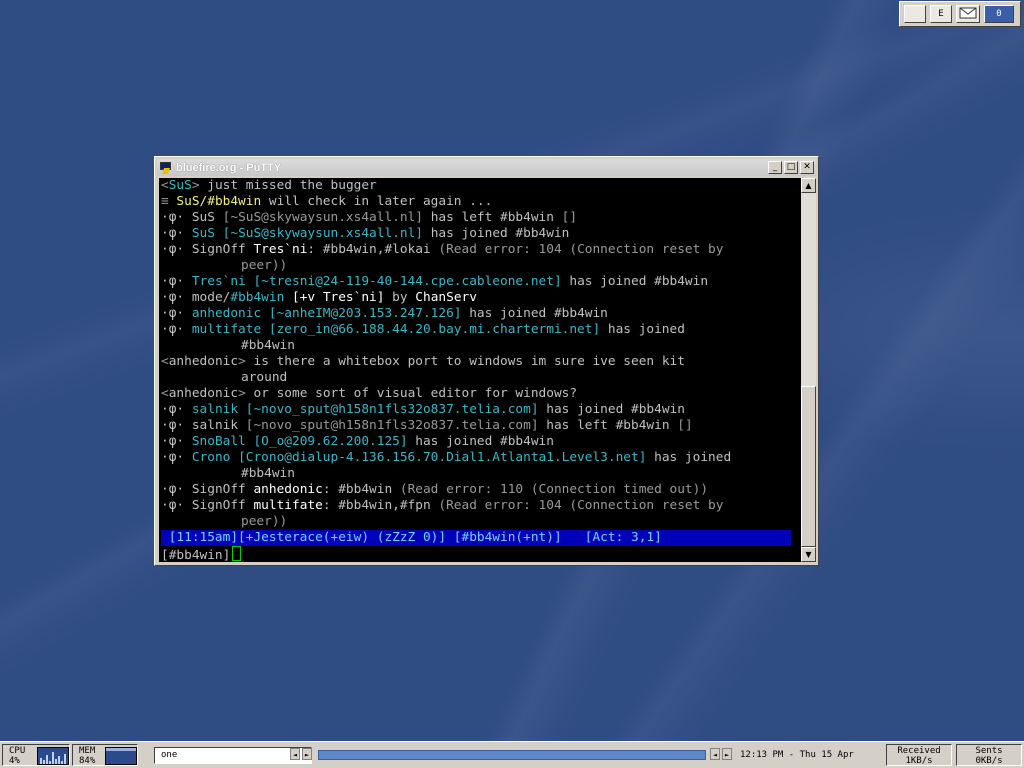 This screenshot has width=1024, height=768. Describe the element at coordinates (17, 751) in the screenshot. I see `cpu-label: CPU` at that location.